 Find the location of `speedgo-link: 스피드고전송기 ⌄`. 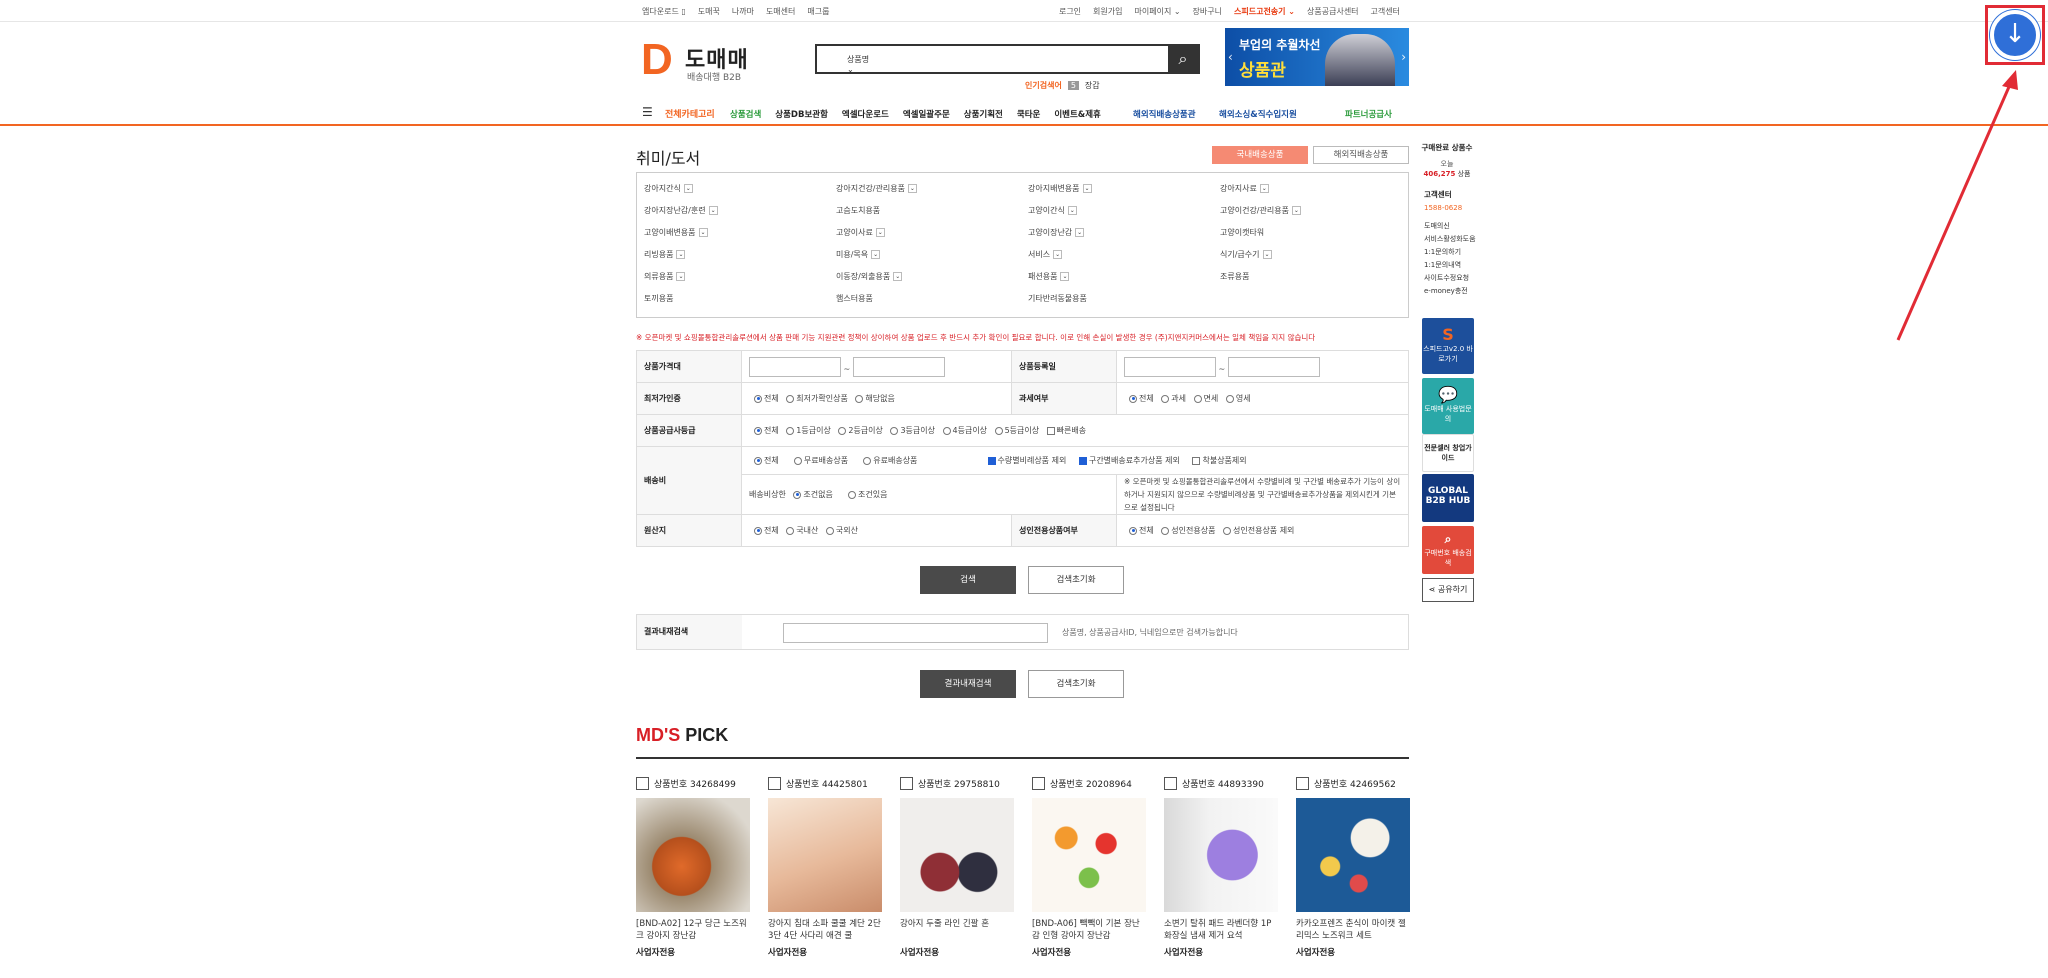

speedgo-link: 스피드고전송기 ⌄ is located at coordinates (1264, 11).